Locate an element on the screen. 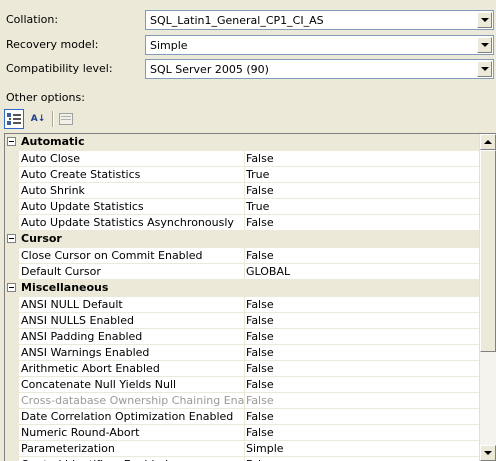 The height and width of the screenshot is (461, 496). property-name: ANSI Padding Enabled is located at coordinates (132, 337).